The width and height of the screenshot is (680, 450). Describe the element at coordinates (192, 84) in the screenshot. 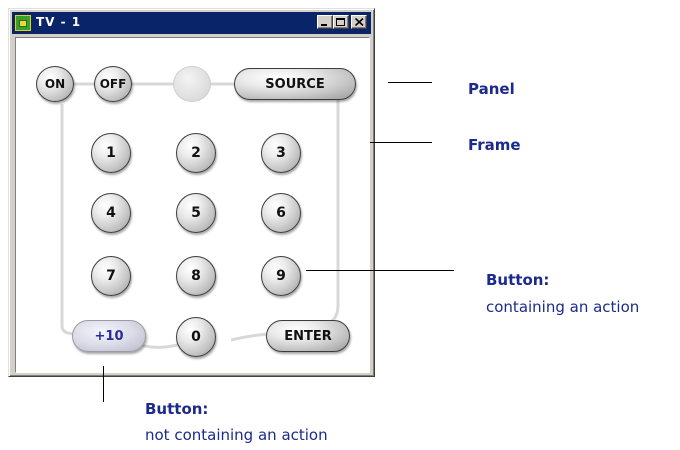

I see `blank-button` at that location.